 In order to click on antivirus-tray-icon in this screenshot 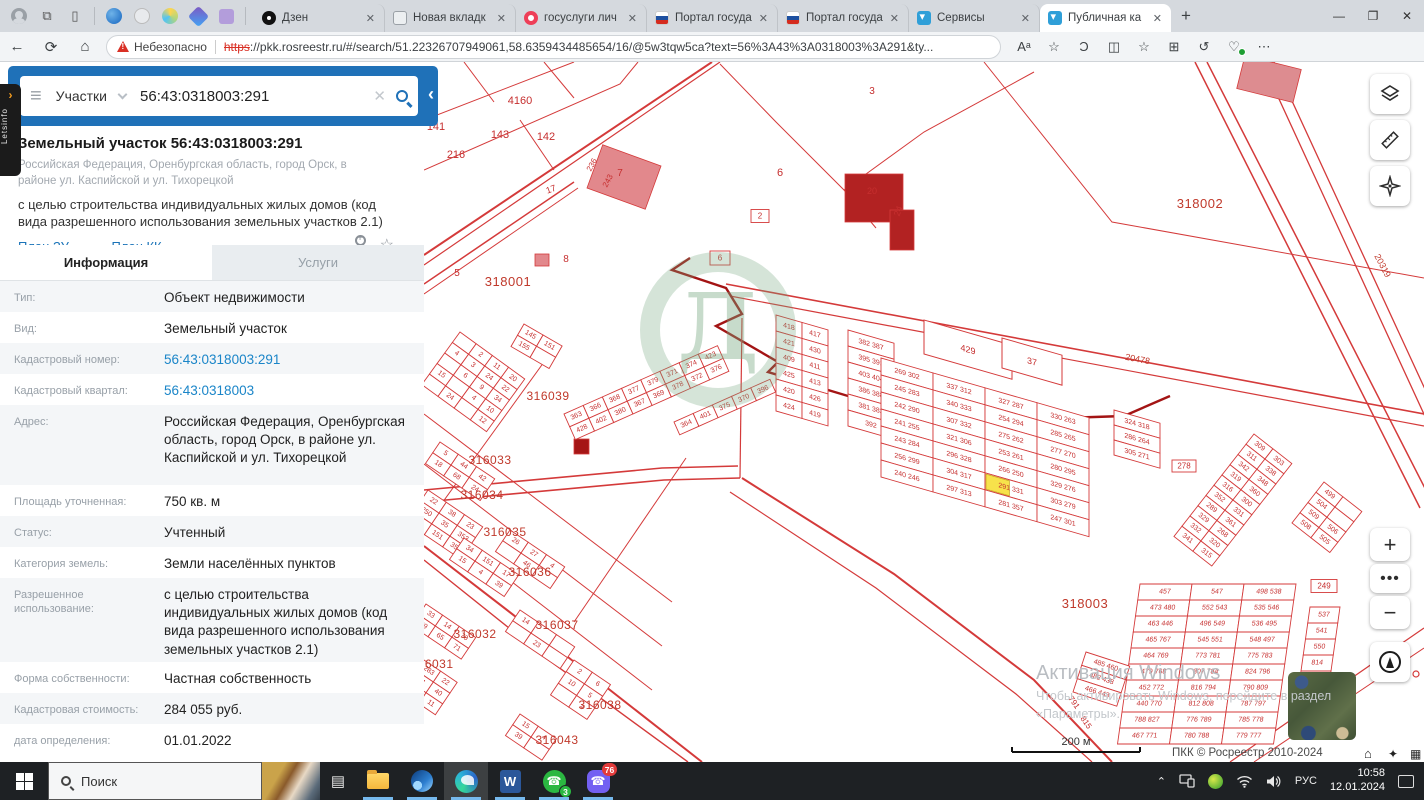, I will do `click(1215, 781)`.